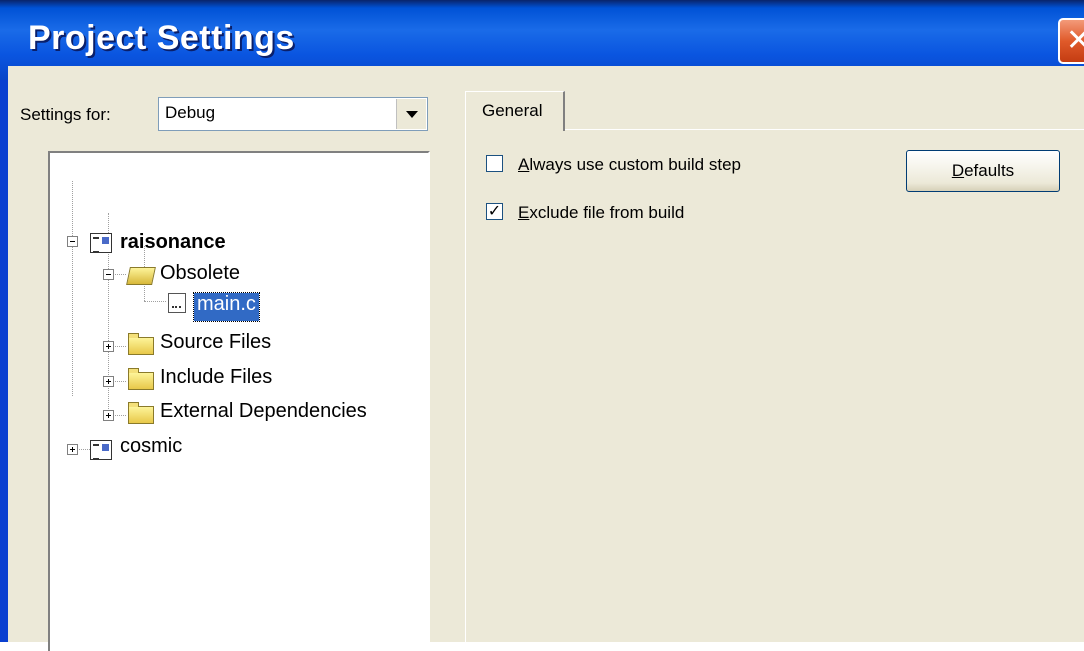 The height and width of the screenshot is (651, 1084). What do you see at coordinates (983, 171) in the screenshot?
I see `defaults-button: Defaults` at bounding box center [983, 171].